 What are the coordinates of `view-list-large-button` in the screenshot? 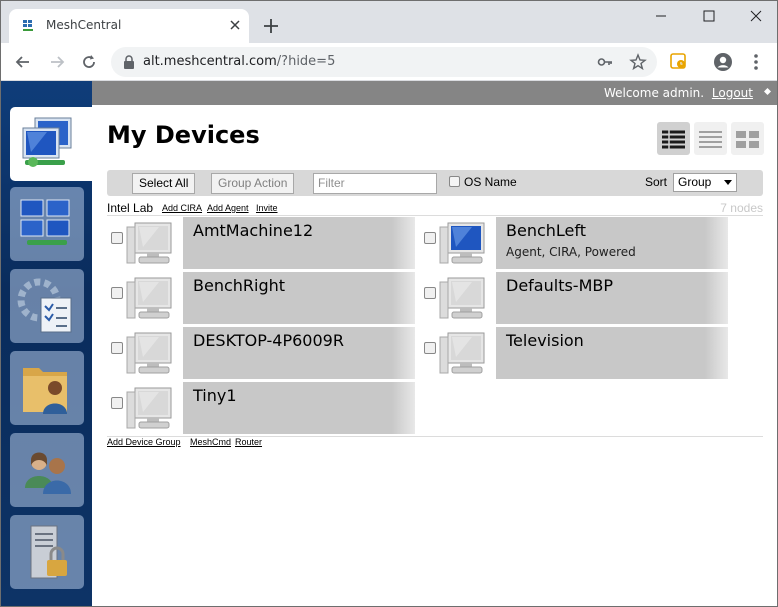 It's located at (673, 138).